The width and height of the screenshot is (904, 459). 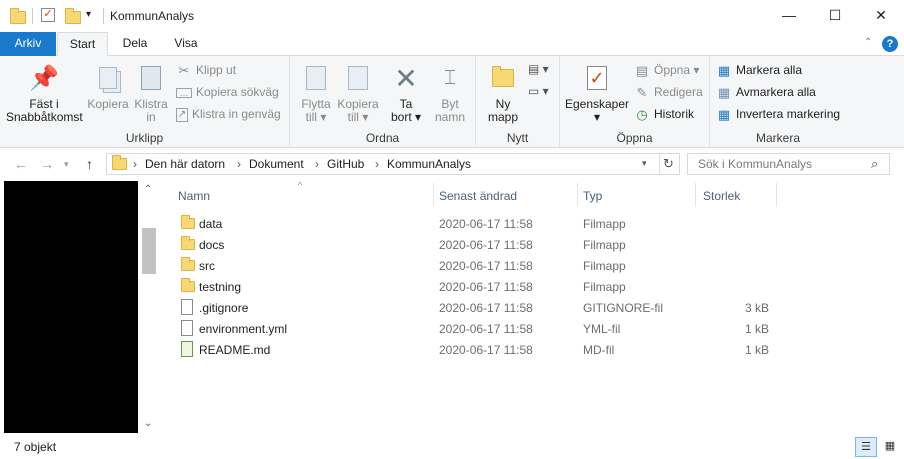 I want to click on maximize-button: ☐, so click(x=835, y=16).